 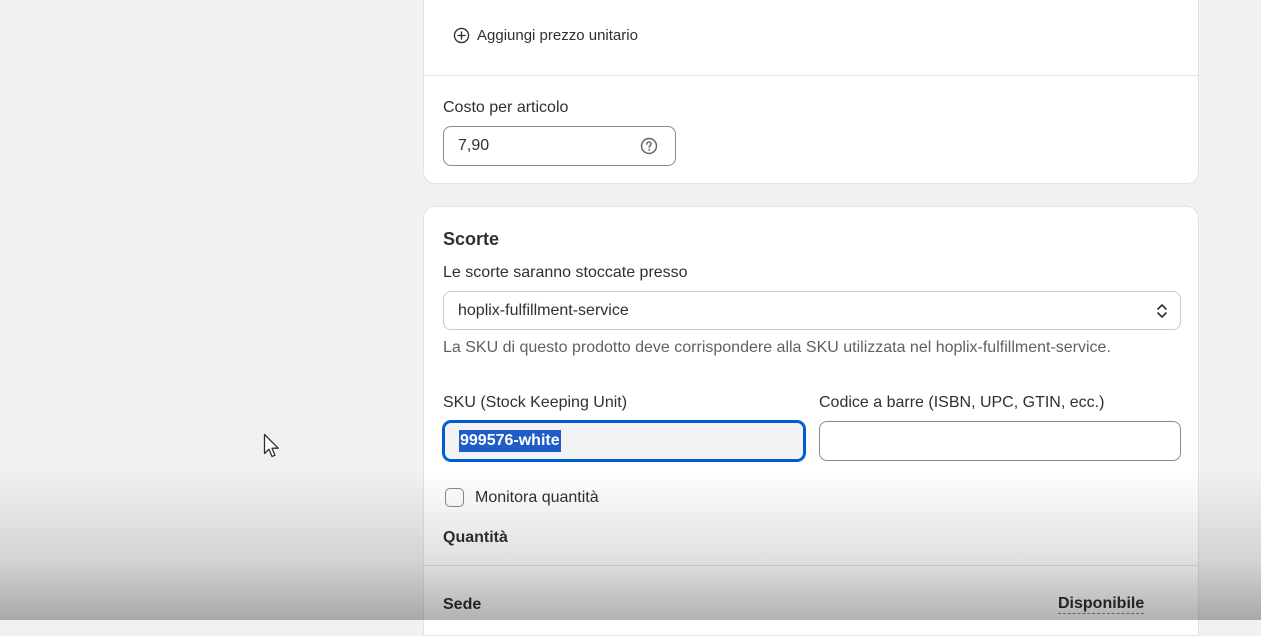 What do you see at coordinates (461, 35) in the screenshot?
I see `plus-circle-icon` at bounding box center [461, 35].